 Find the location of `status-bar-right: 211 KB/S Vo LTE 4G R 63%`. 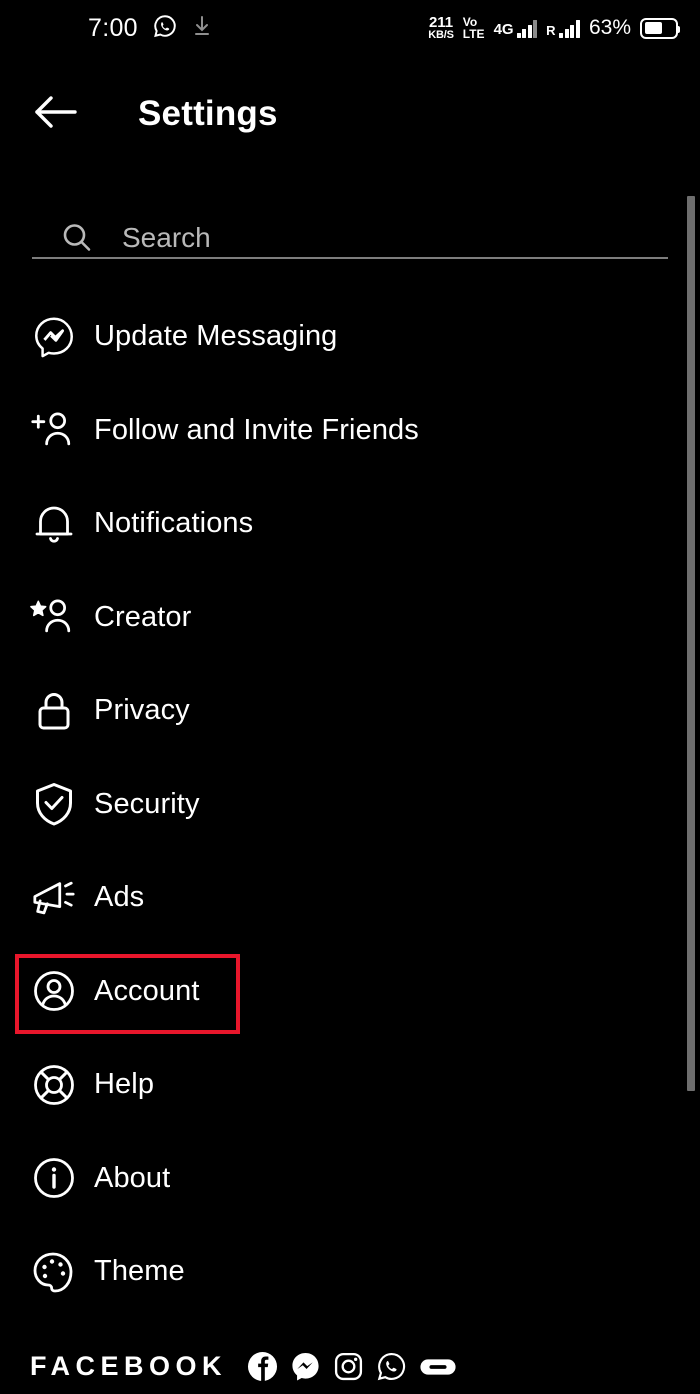

status-bar-right: 211 KB/S Vo LTE 4G R 63% is located at coordinates (554, 28).